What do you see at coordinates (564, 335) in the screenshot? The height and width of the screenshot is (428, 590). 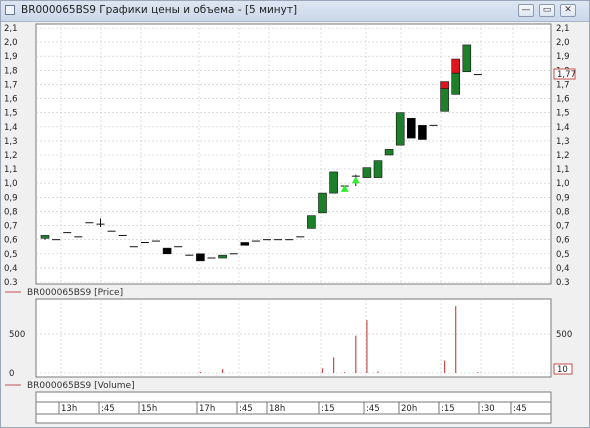 I see `volume-y-tick-right: 500` at bounding box center [564, 335].